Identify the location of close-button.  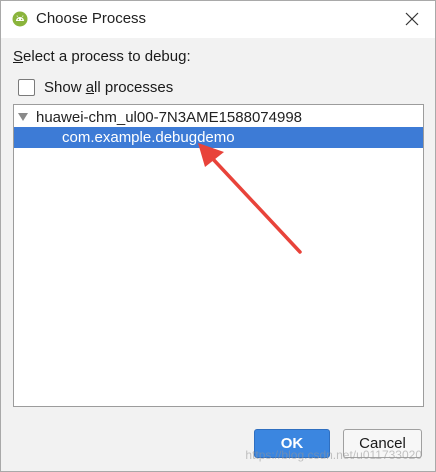
(412, 19).